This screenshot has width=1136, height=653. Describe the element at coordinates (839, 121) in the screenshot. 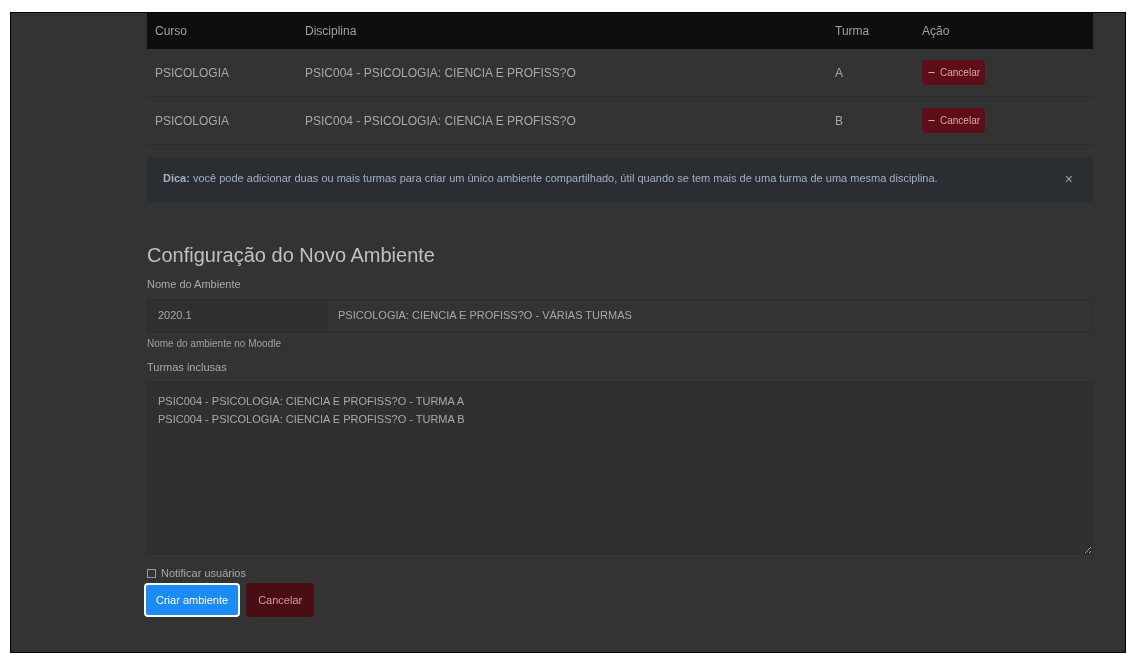

I see `table-cell-text: B` at that location.